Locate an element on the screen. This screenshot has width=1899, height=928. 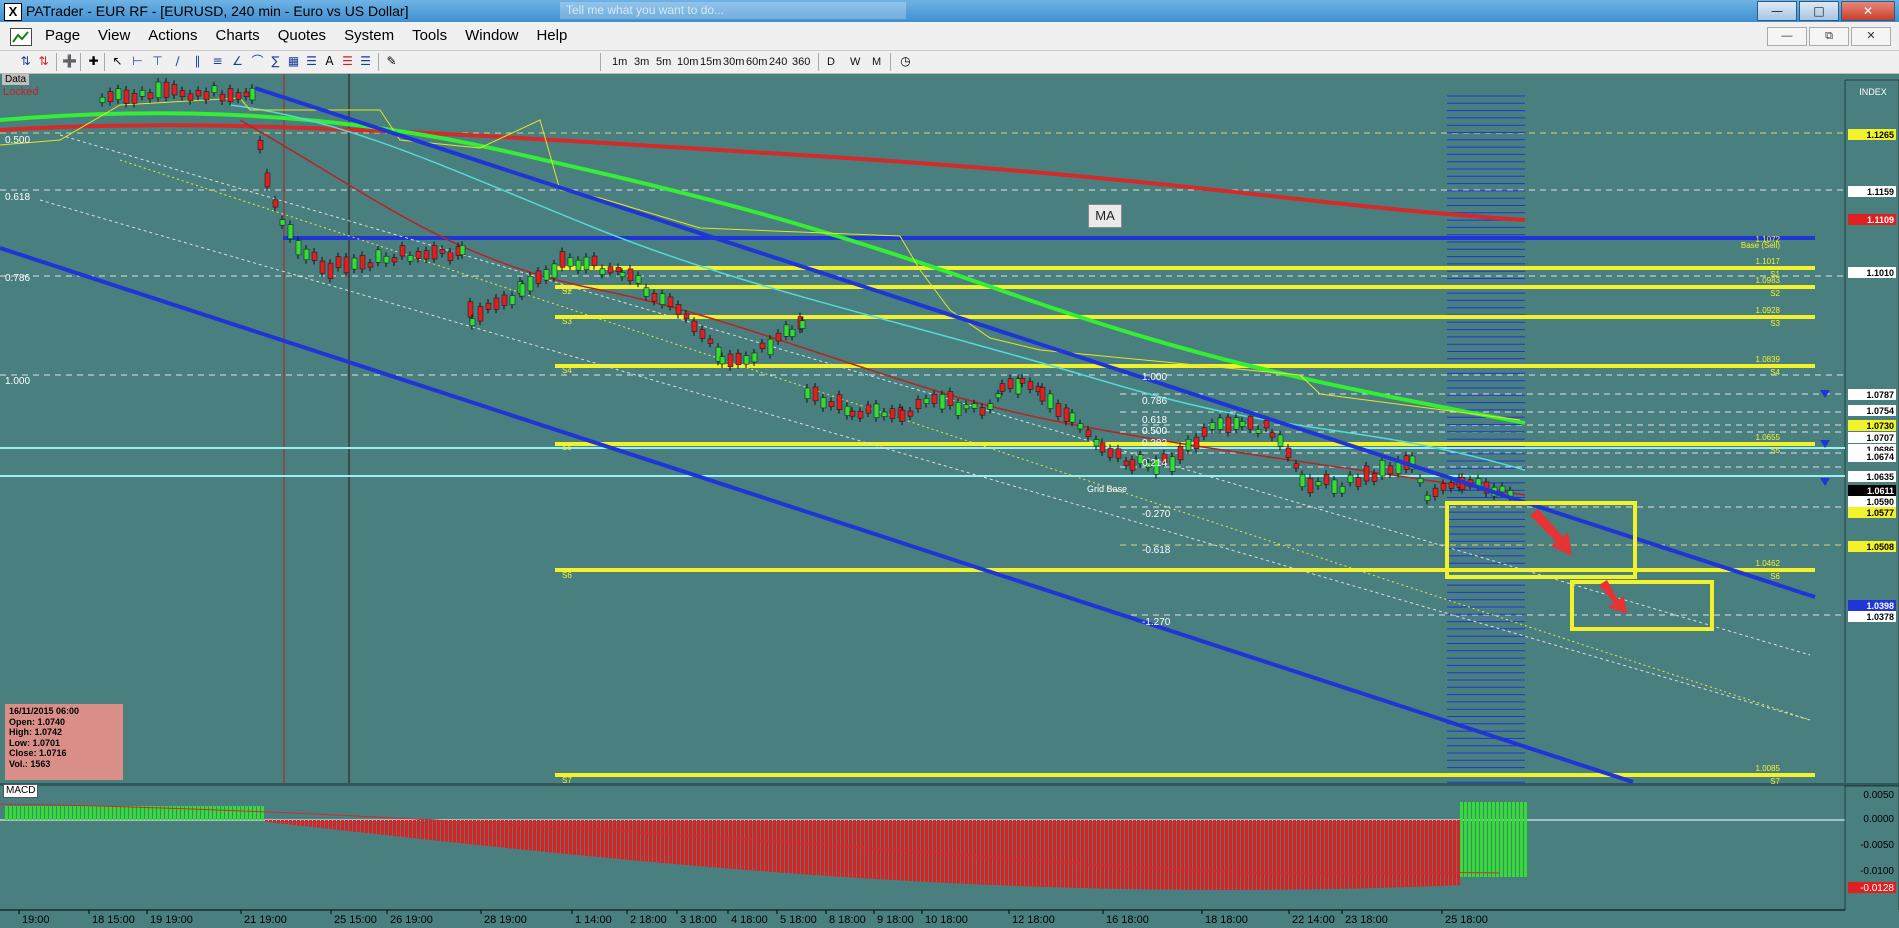
macd-label: MACD is located at coordinates (21, 791).